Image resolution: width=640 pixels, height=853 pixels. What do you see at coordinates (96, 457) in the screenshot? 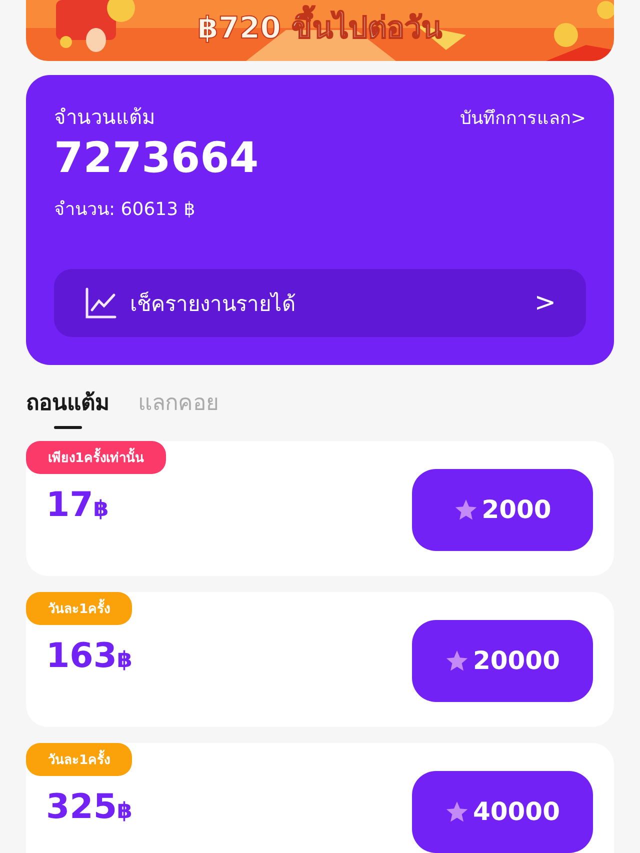
I see `limit-badge: เพียง1ครั้งเท่านั้น` at bounding box center [96, 457].